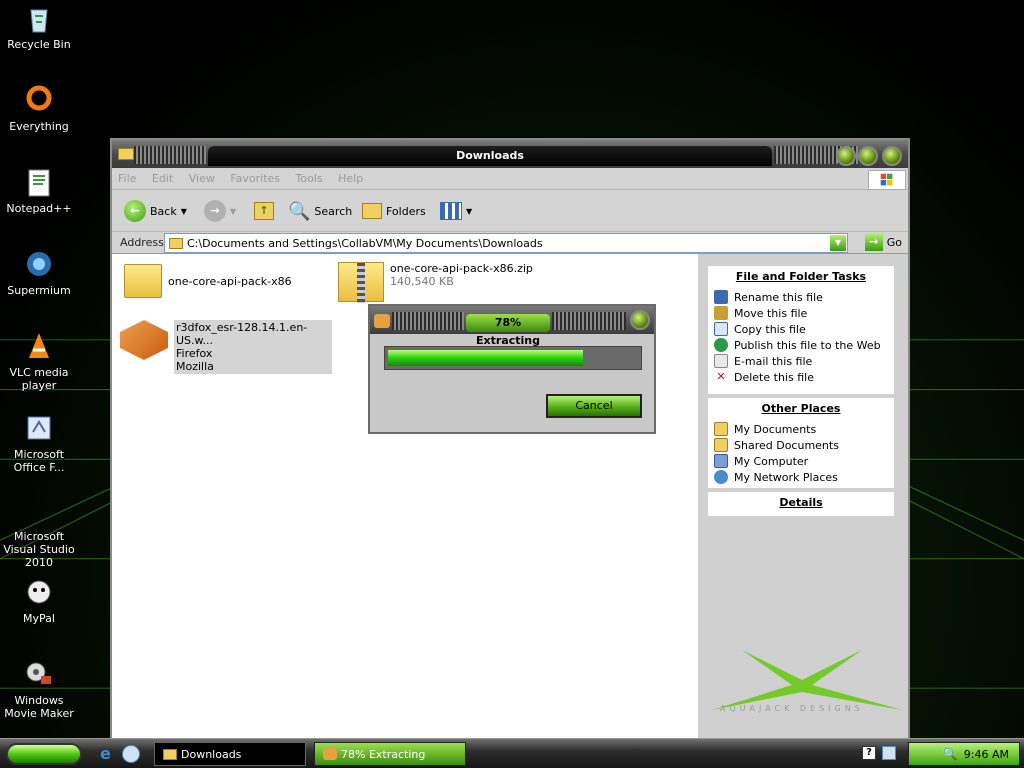 The height and width of the screenshot is (768, 1024). I want to click on dialog-title-bar: 78% Extracting, so click(512, 326).